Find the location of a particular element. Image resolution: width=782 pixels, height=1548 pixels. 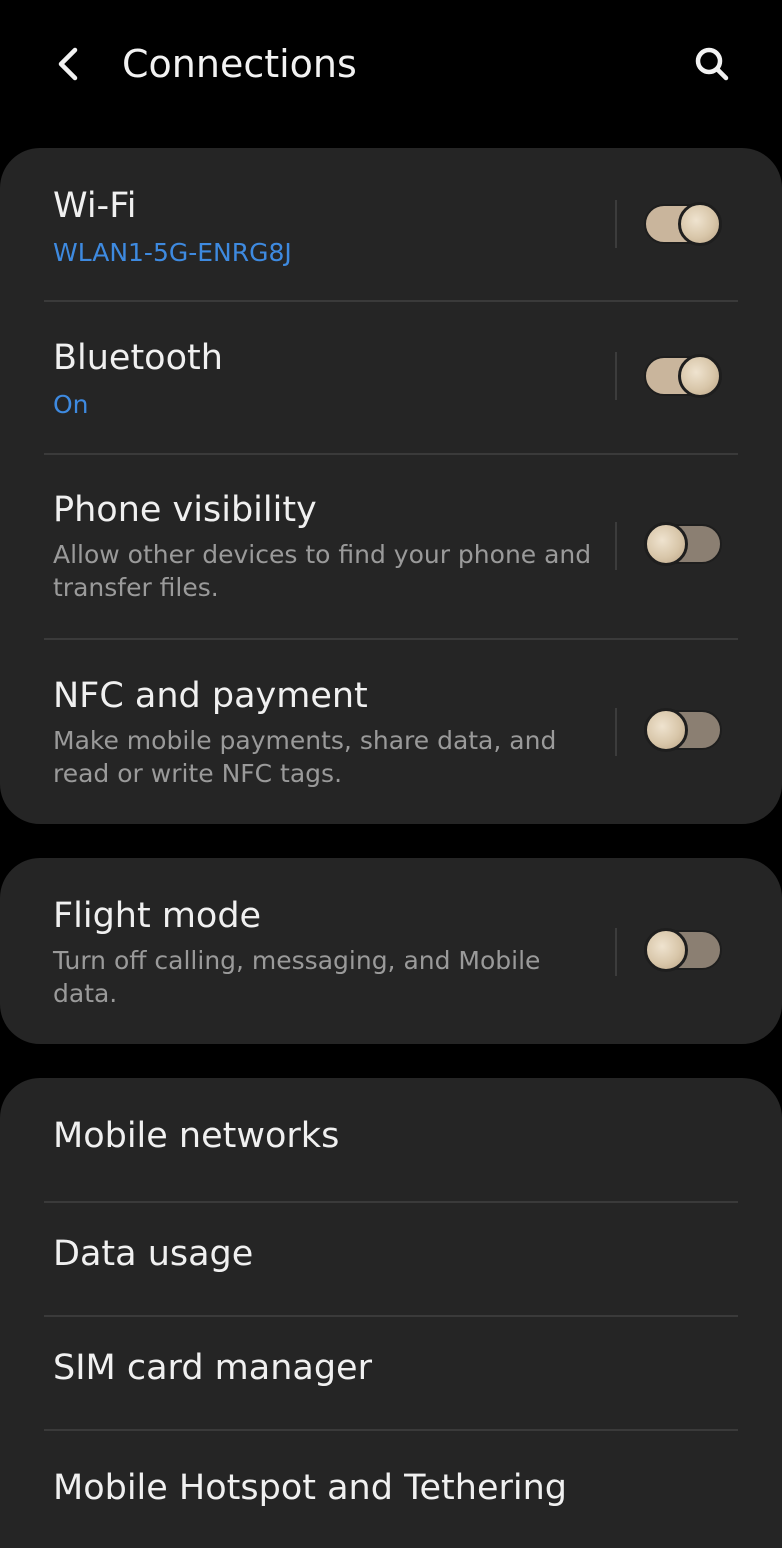

mobile-hotspot-item: Mobile Hotspot and Tethering is located at coordinates (391, 1492).